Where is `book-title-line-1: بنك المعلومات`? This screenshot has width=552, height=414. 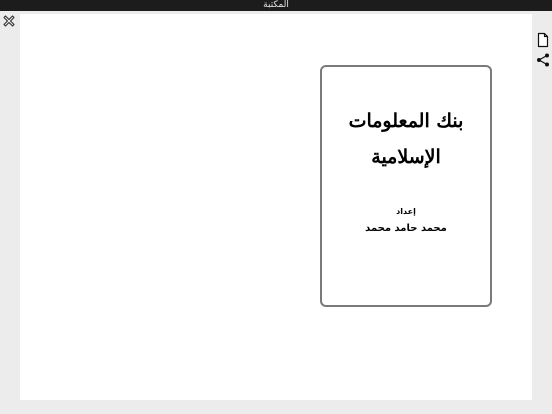
book-title-line-1: بنك المعلومات is located at coordinates (406, 121).